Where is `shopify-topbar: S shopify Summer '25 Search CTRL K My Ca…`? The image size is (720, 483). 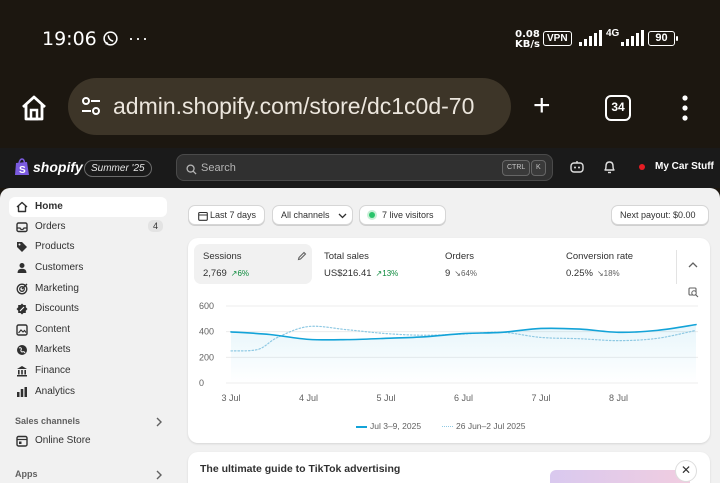 shopify-topbar: S shopify Summer '25 Search CTRL K My Ca… is located at coordinates (360, 168).